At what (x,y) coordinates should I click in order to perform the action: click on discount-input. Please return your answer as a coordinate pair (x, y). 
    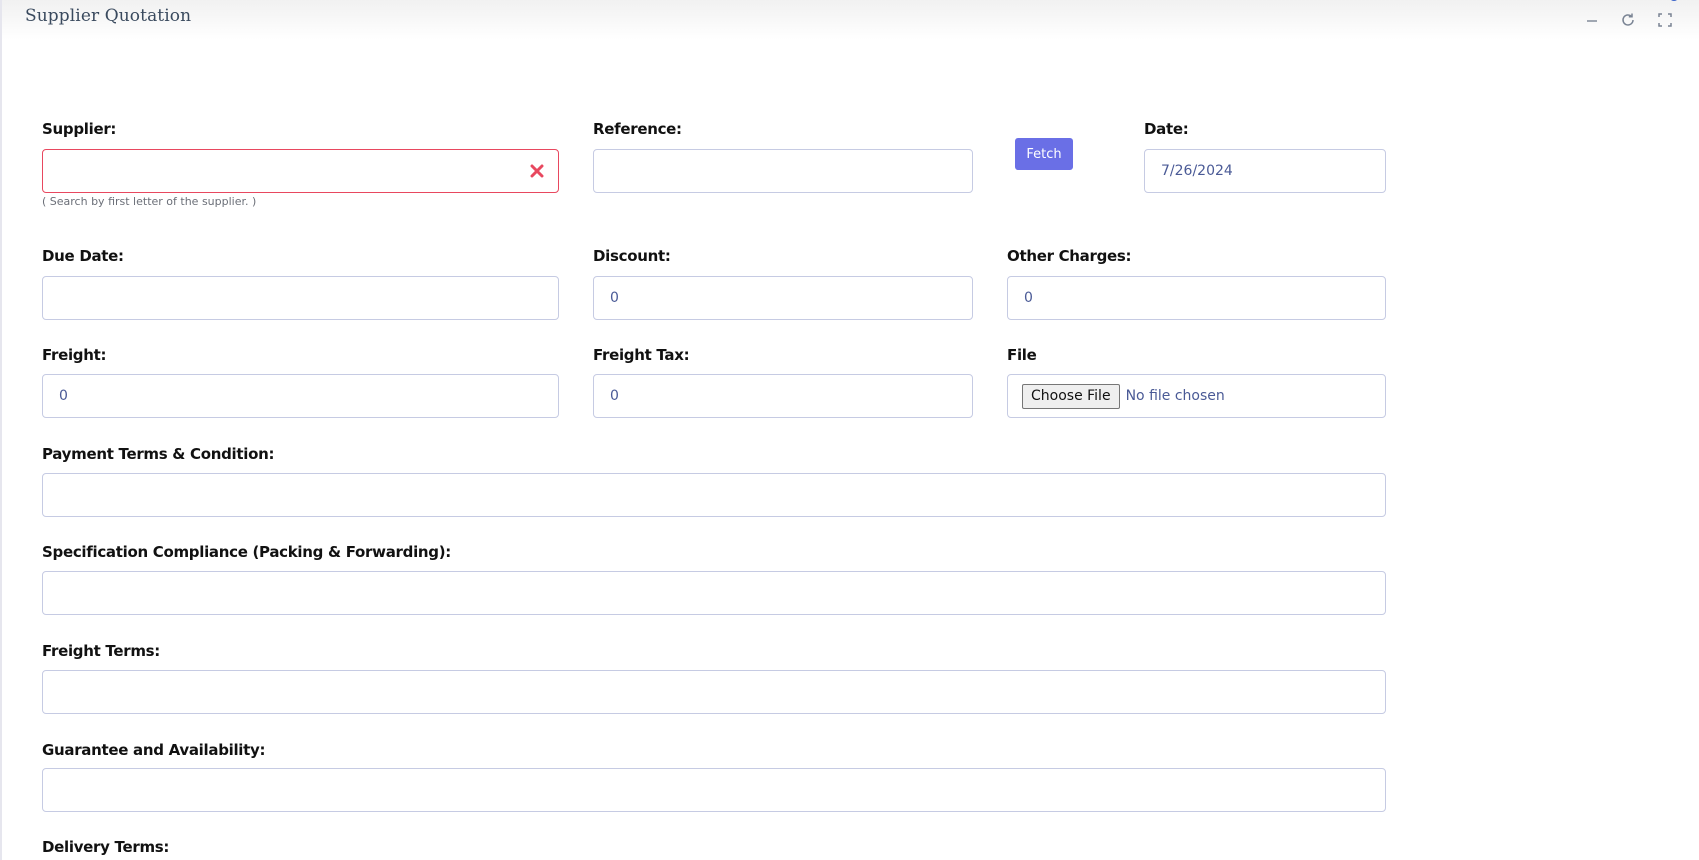
    Looking at the image, I should click on (783, 298).